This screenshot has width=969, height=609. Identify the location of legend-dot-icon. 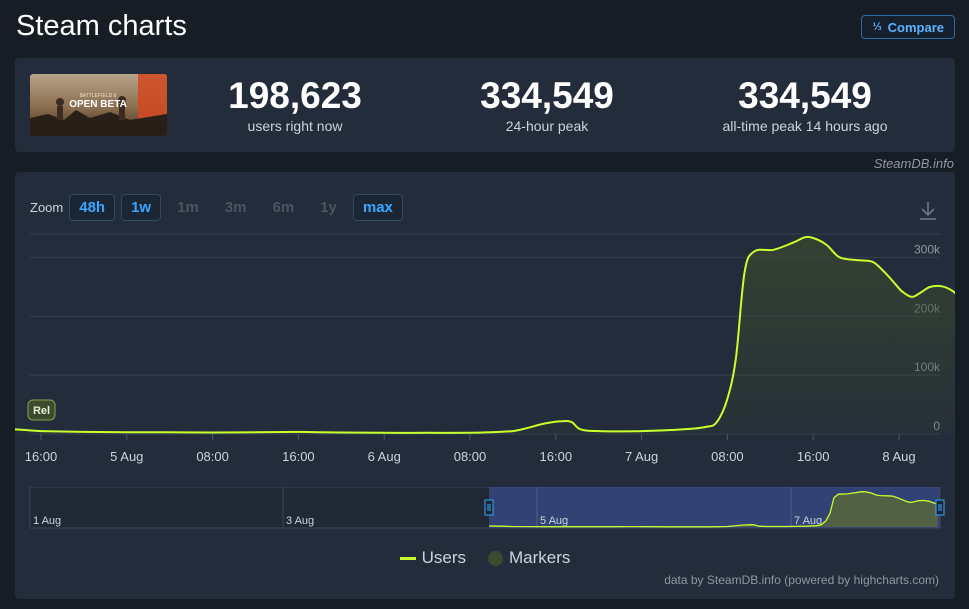
(495, 558).